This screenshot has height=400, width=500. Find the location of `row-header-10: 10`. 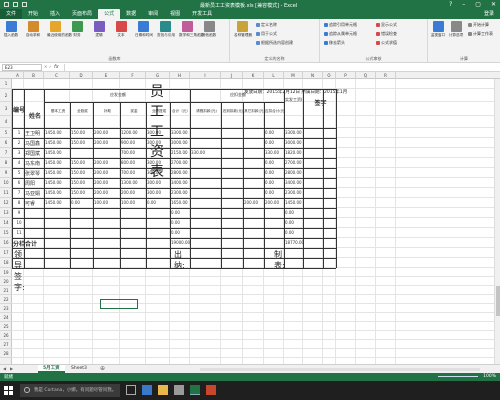

row-header-10: 10 is located at coordinates (6, 183).